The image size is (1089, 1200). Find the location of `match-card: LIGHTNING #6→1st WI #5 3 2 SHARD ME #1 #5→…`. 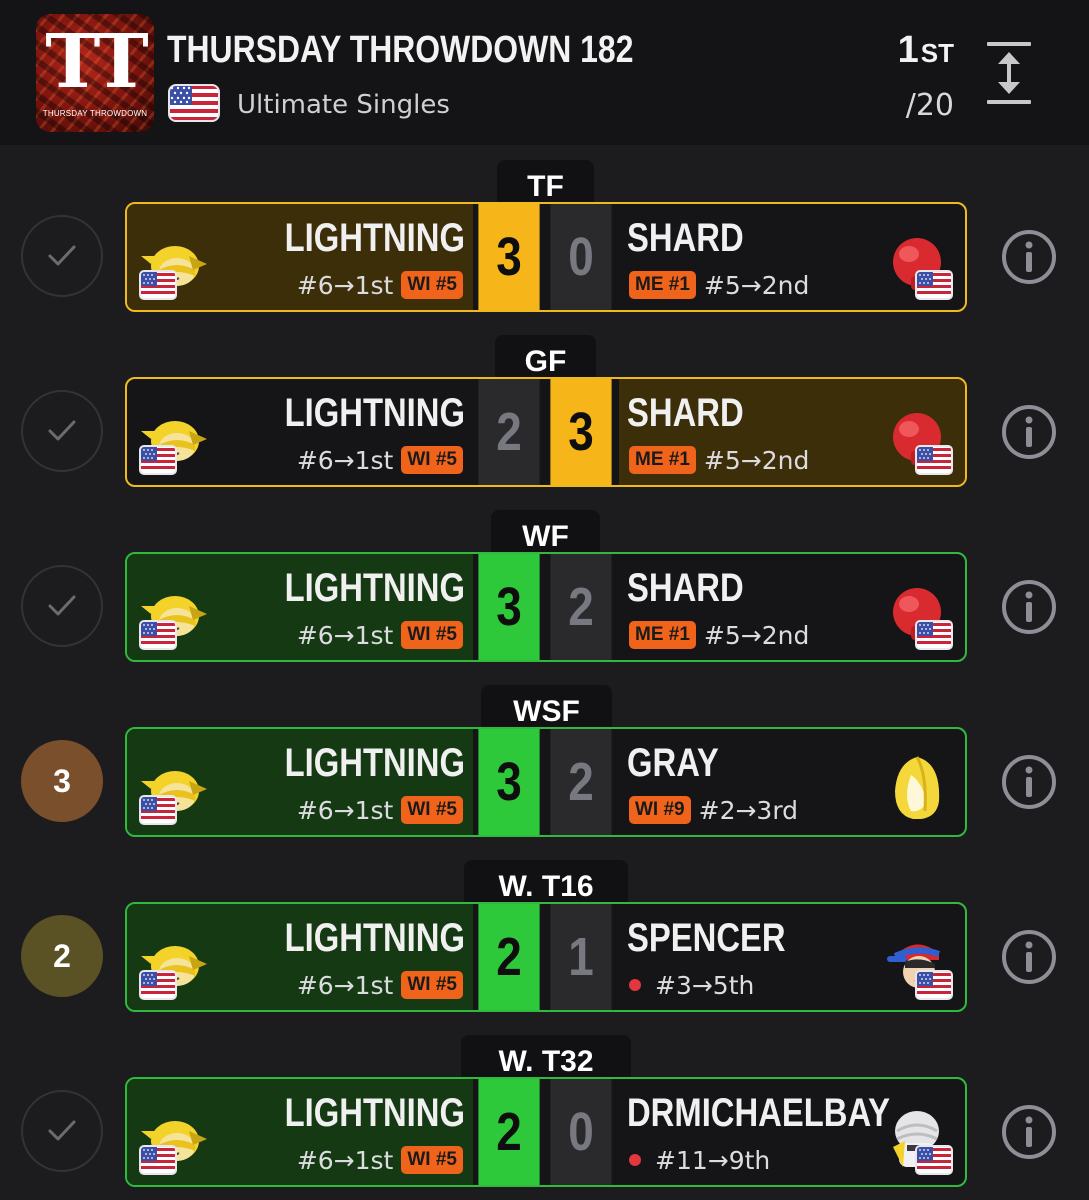

match-card: LIGHTNING #6→1st WI #5 3 2 SHARD ME #1 #5→… is located at coordinates (546, 607).